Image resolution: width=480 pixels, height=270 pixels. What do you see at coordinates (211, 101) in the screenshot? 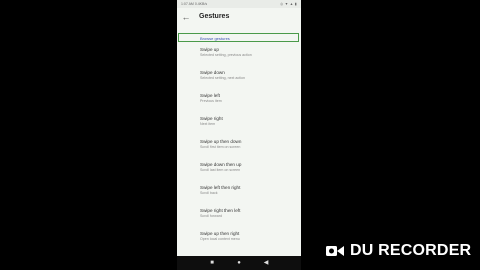
I see `gesture-item-subtitle: Previous item` at bounding box center [211, 101].